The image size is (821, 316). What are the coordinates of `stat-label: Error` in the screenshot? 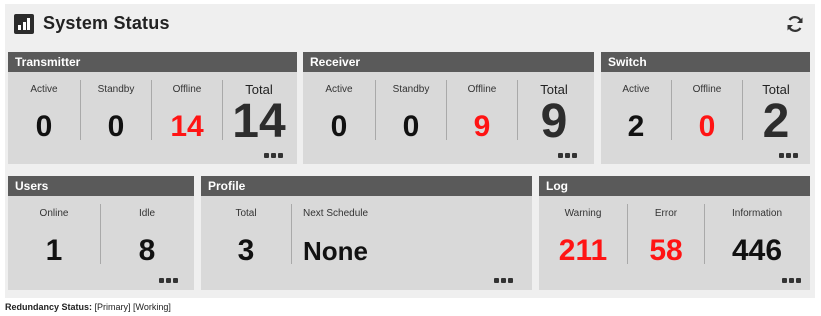 It's located at (666, 213).